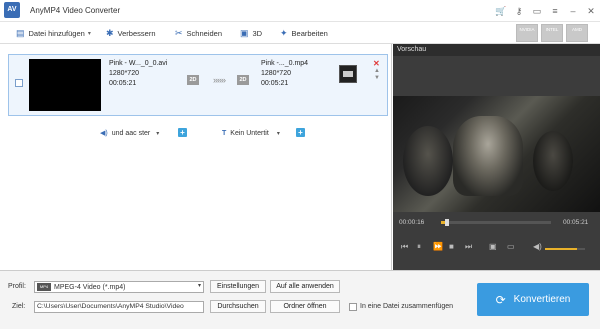  Describe the element at coordinates (527, 33) in the screenshot. I see `nvidia-accel-badge: NVIDIA` at that location.